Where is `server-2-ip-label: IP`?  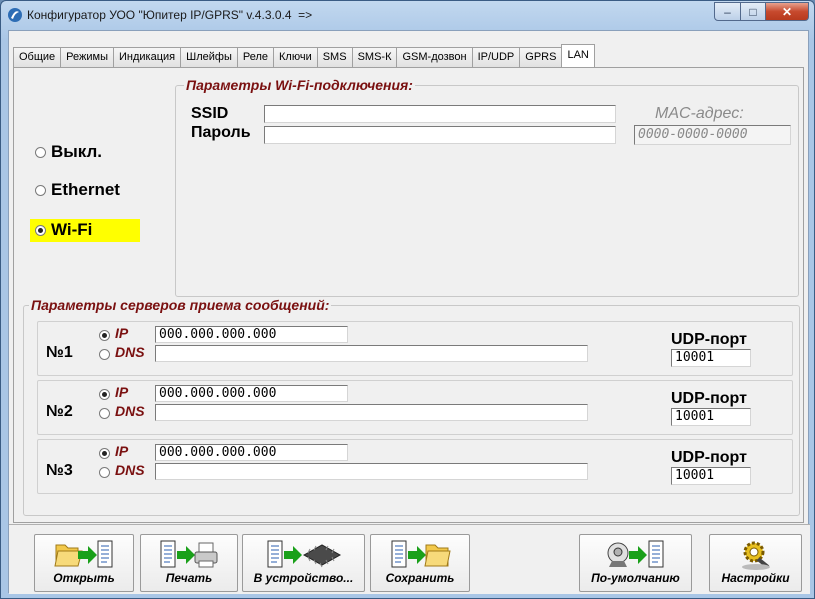 server-2-ip-label: IP is located at coordinates (122, 392).